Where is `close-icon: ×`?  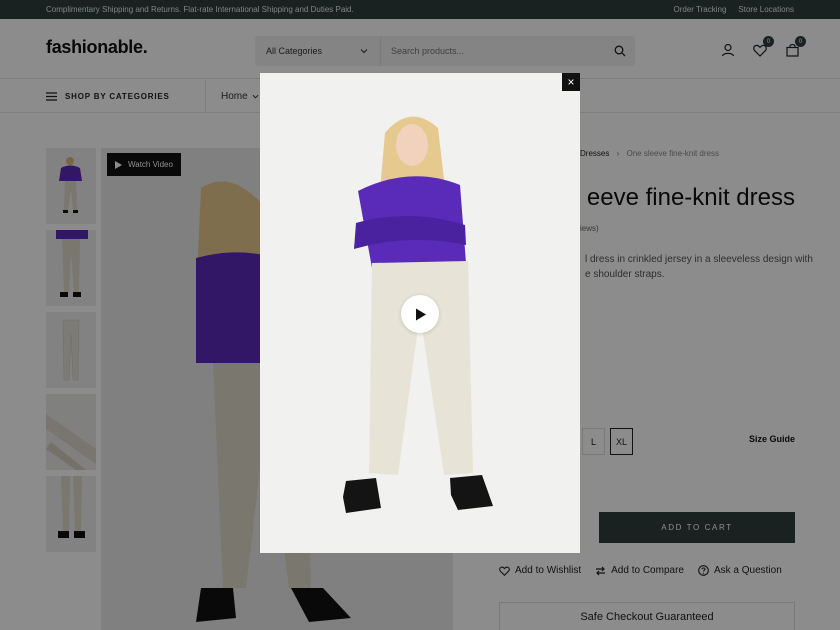
close-icon: × is located at coordinates (571, 82).